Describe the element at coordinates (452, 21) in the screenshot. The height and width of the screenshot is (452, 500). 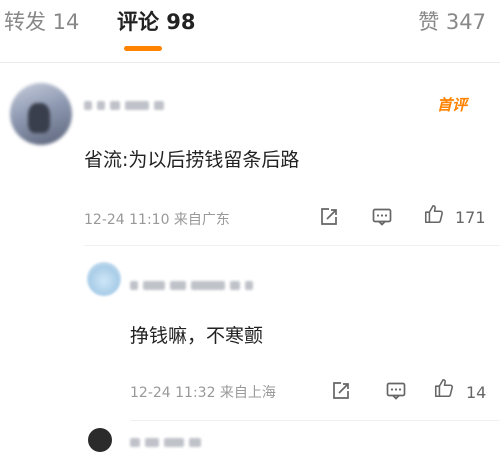
I see `tab-likes: 赞 347` at that location.